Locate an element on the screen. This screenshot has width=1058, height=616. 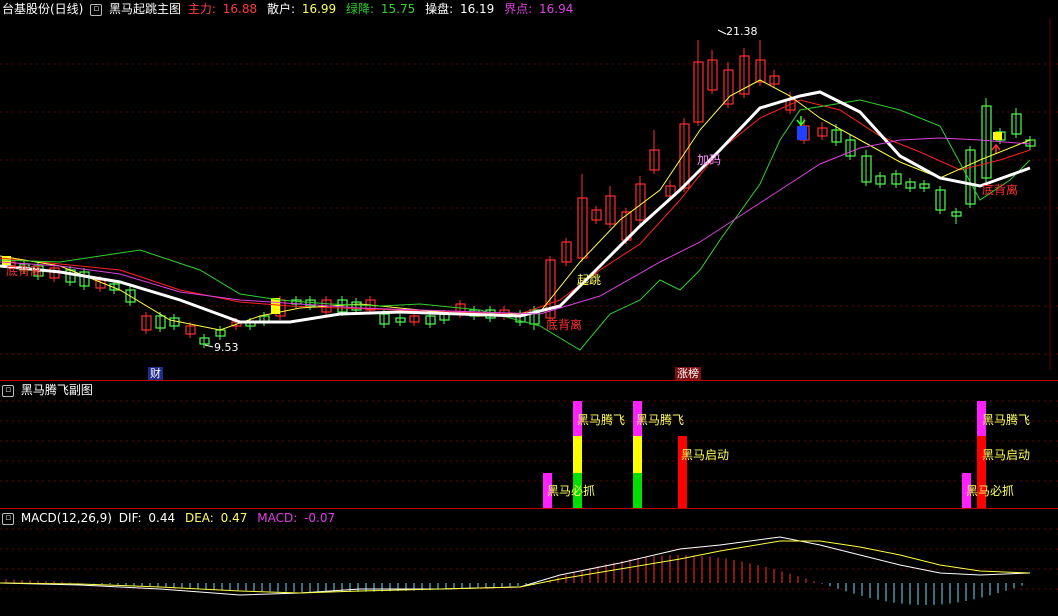
price-low-value: 9.53 is located at coordinates (226, 347).